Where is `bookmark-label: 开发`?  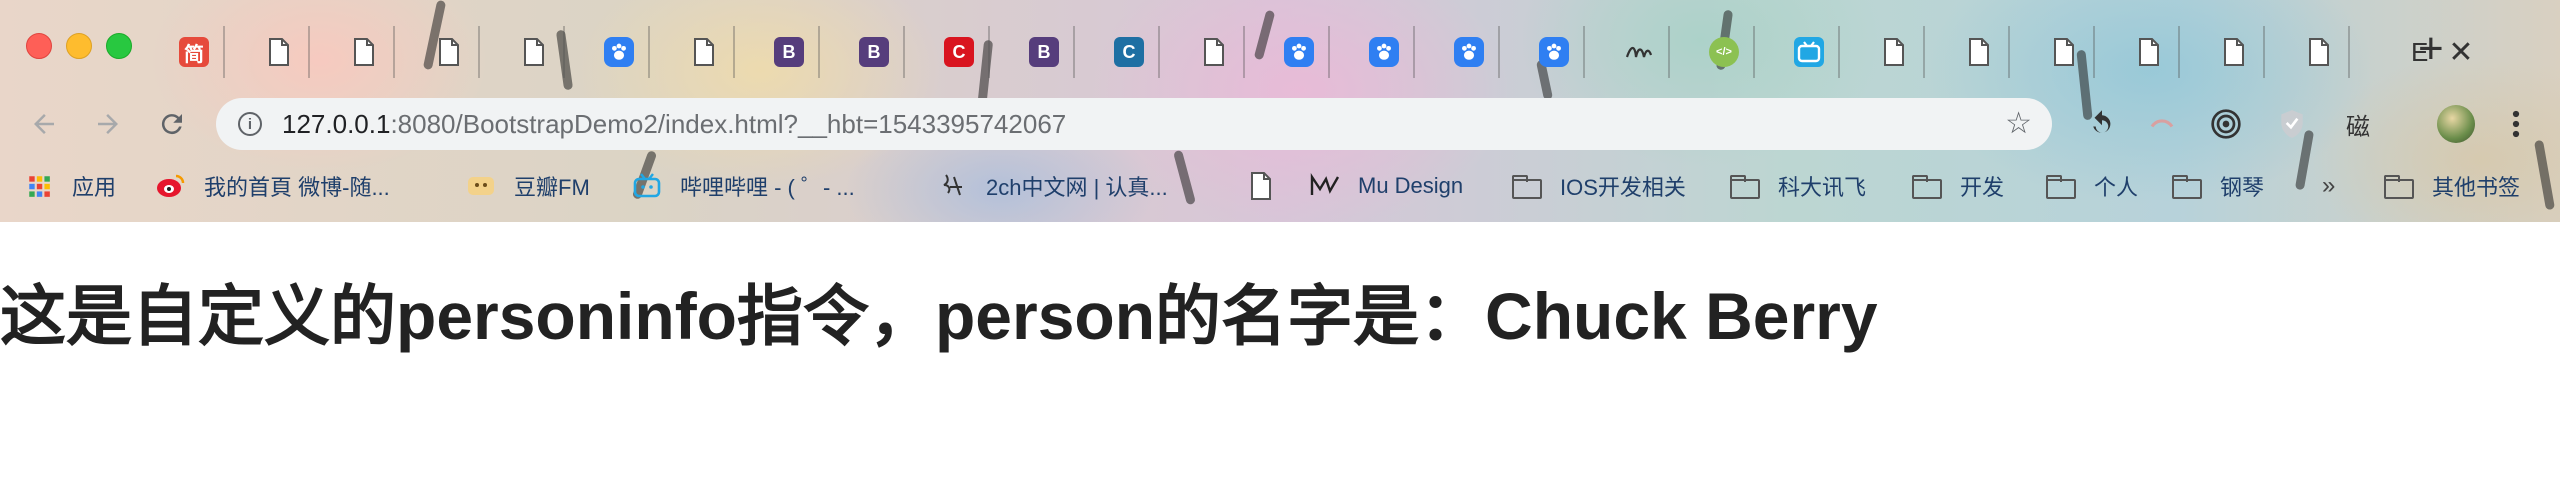 bookmark-label: 开发 is located at coordinates (1982, 187).